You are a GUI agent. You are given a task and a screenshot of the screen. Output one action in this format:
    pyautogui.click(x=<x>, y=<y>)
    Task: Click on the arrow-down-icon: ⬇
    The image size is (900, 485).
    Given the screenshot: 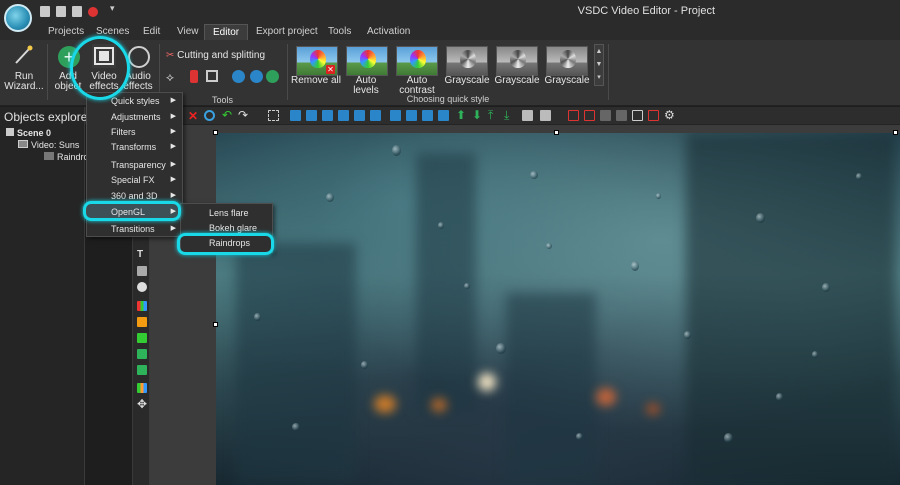 What is the action you would take?
    pyautogui.click(x=477, y=115)
    